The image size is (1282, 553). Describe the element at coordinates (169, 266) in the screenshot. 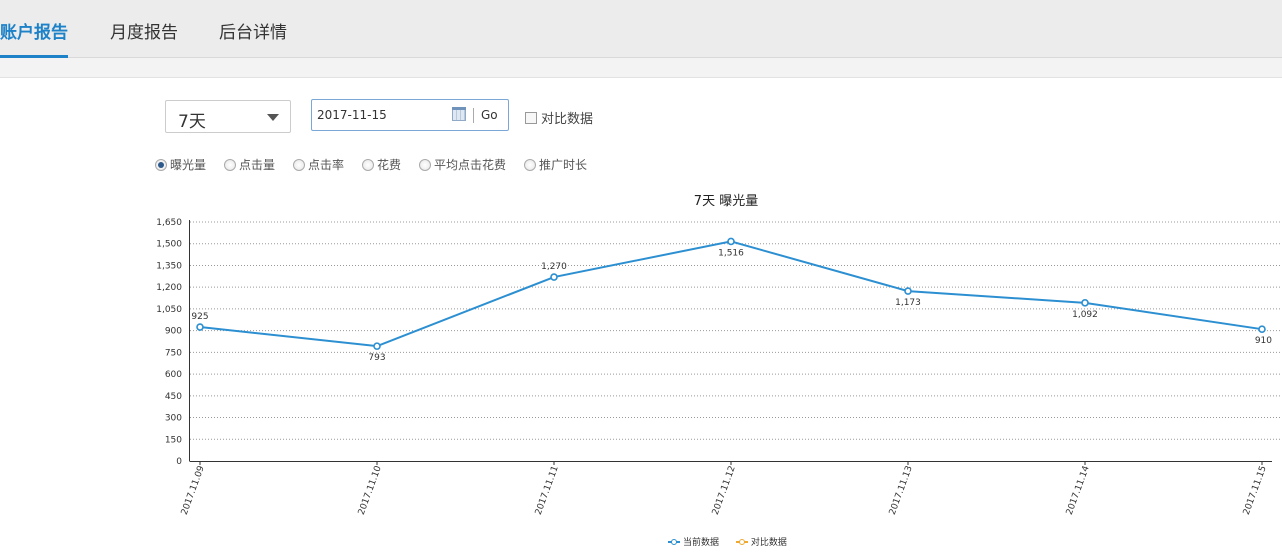

I see `y-tick-label: 1,350` at that location.